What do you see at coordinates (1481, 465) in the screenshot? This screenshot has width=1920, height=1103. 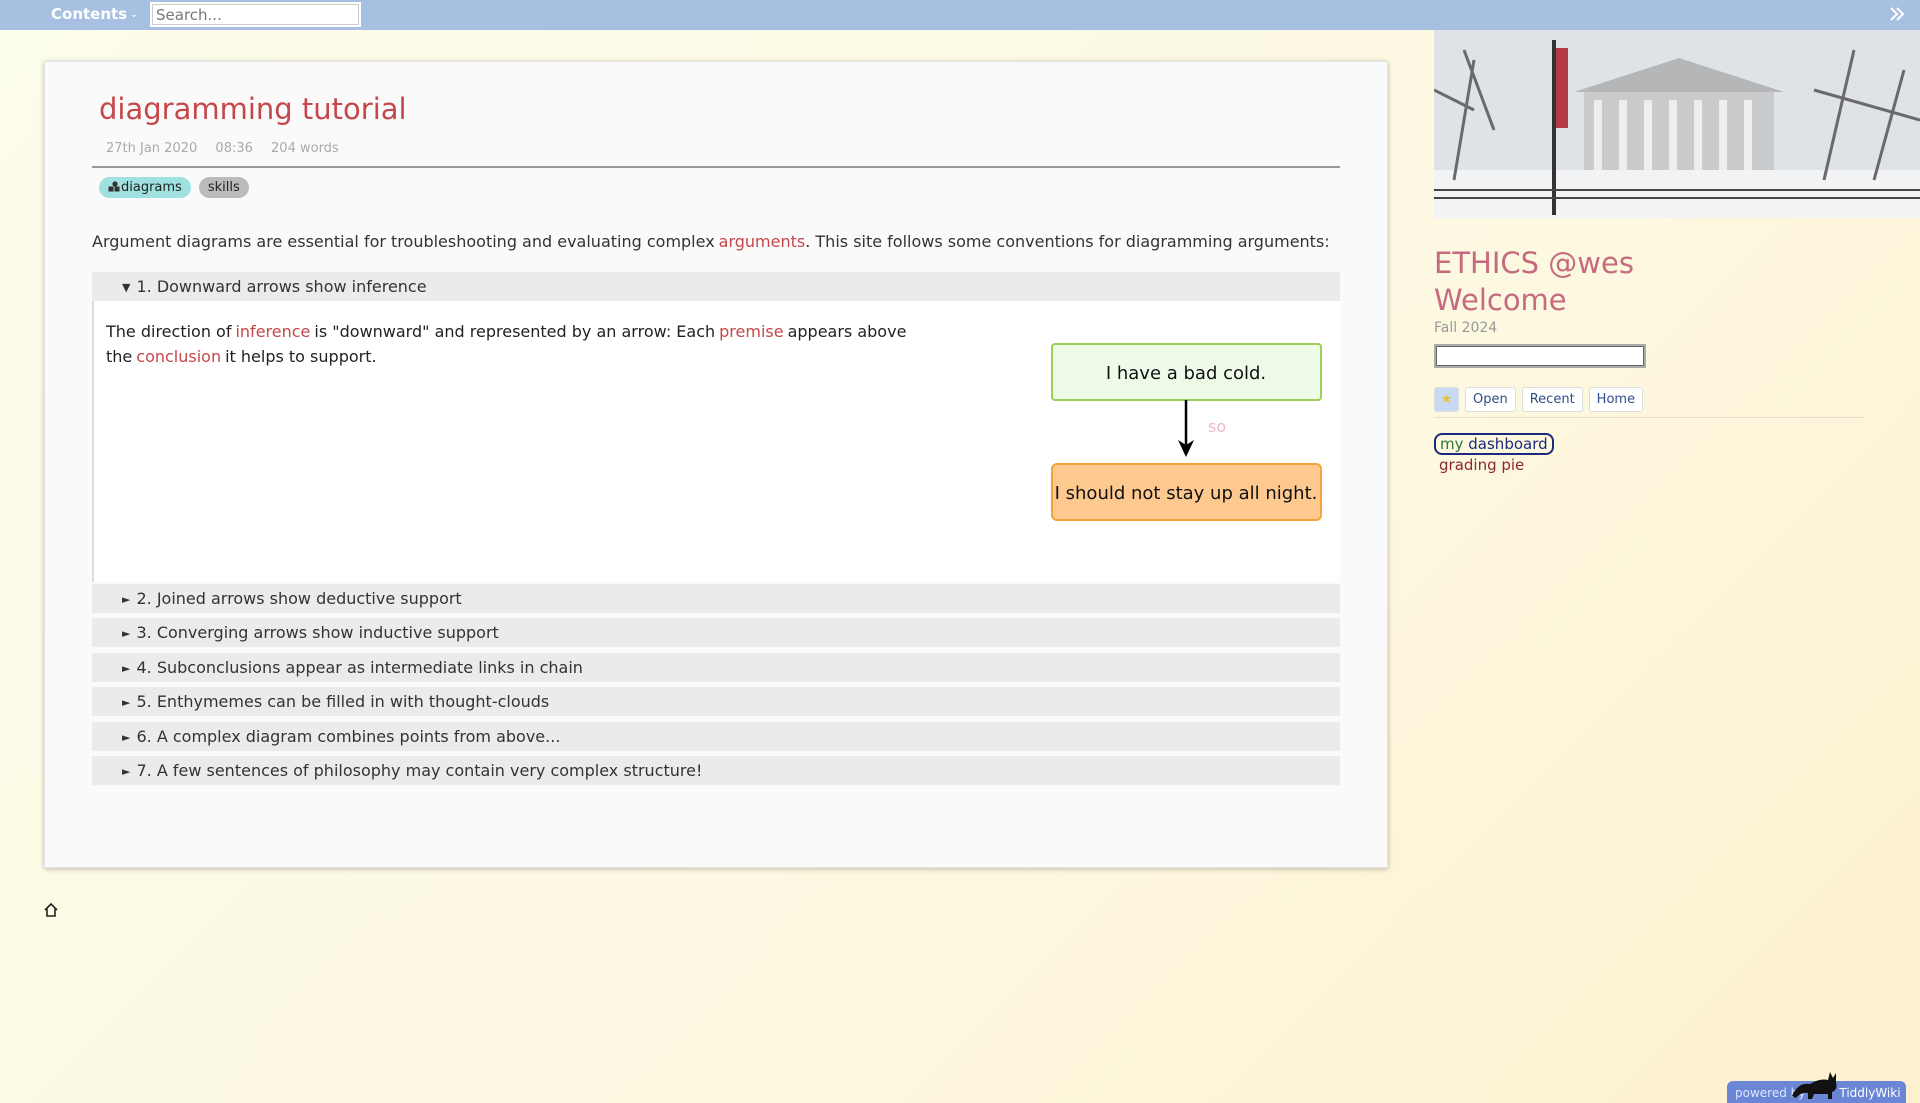 I see `grading-pie-link: grading pie` at bounding box center [1481, 465].